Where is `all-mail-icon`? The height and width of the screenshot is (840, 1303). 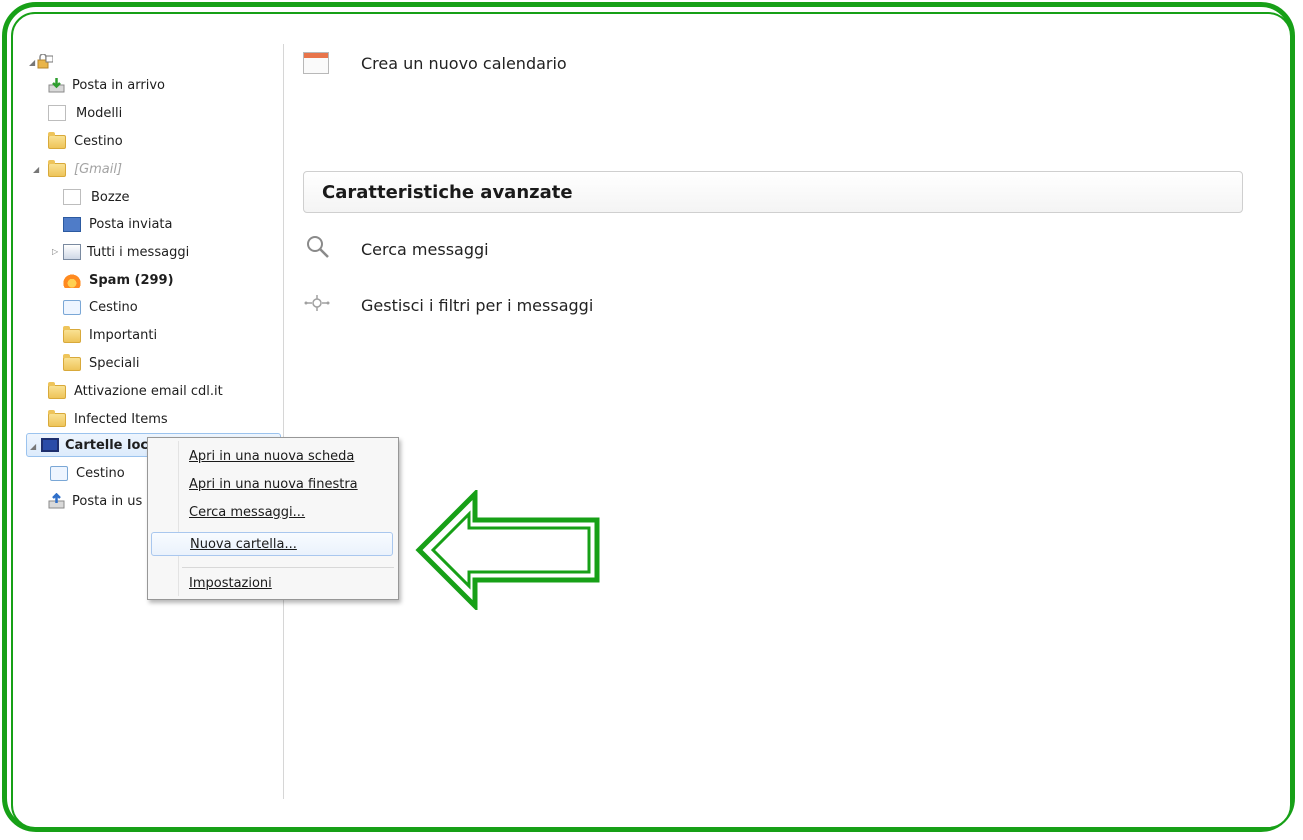 all-mail-icon is located at coordinates (72, 252).